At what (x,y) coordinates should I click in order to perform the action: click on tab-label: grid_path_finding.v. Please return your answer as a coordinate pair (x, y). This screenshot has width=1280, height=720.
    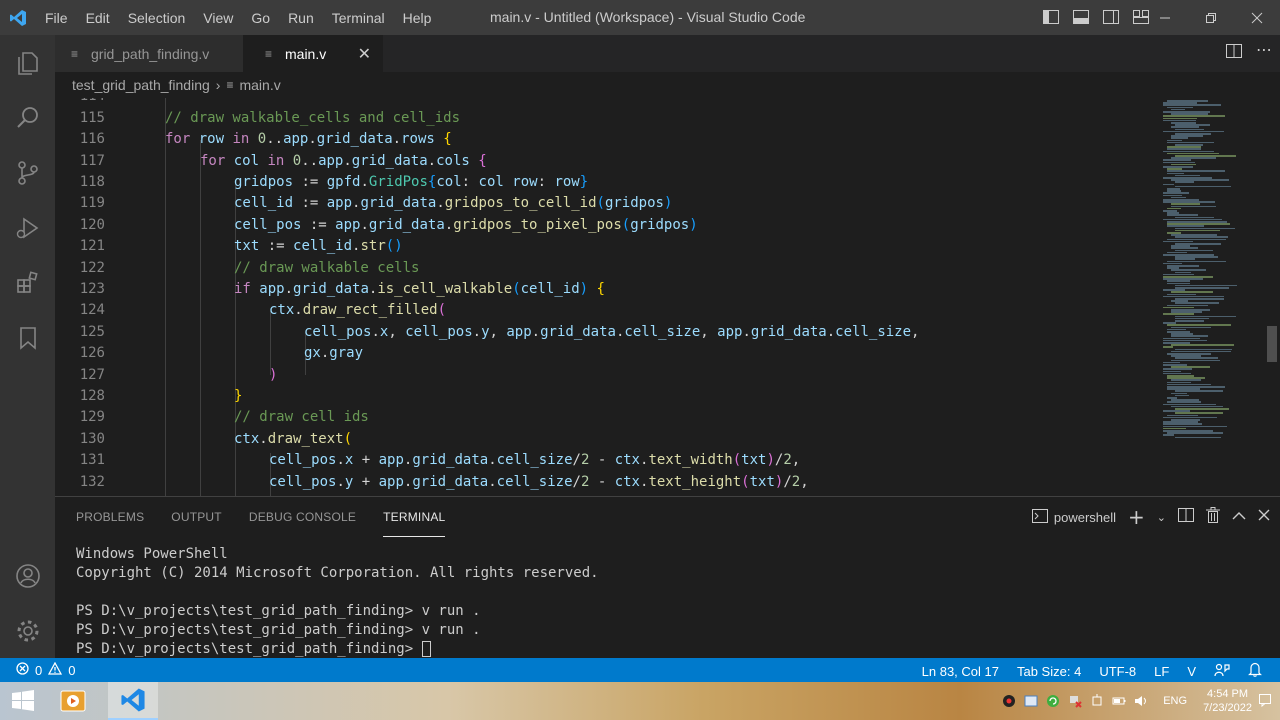
    Looking at the image, I should click on (150, 53).